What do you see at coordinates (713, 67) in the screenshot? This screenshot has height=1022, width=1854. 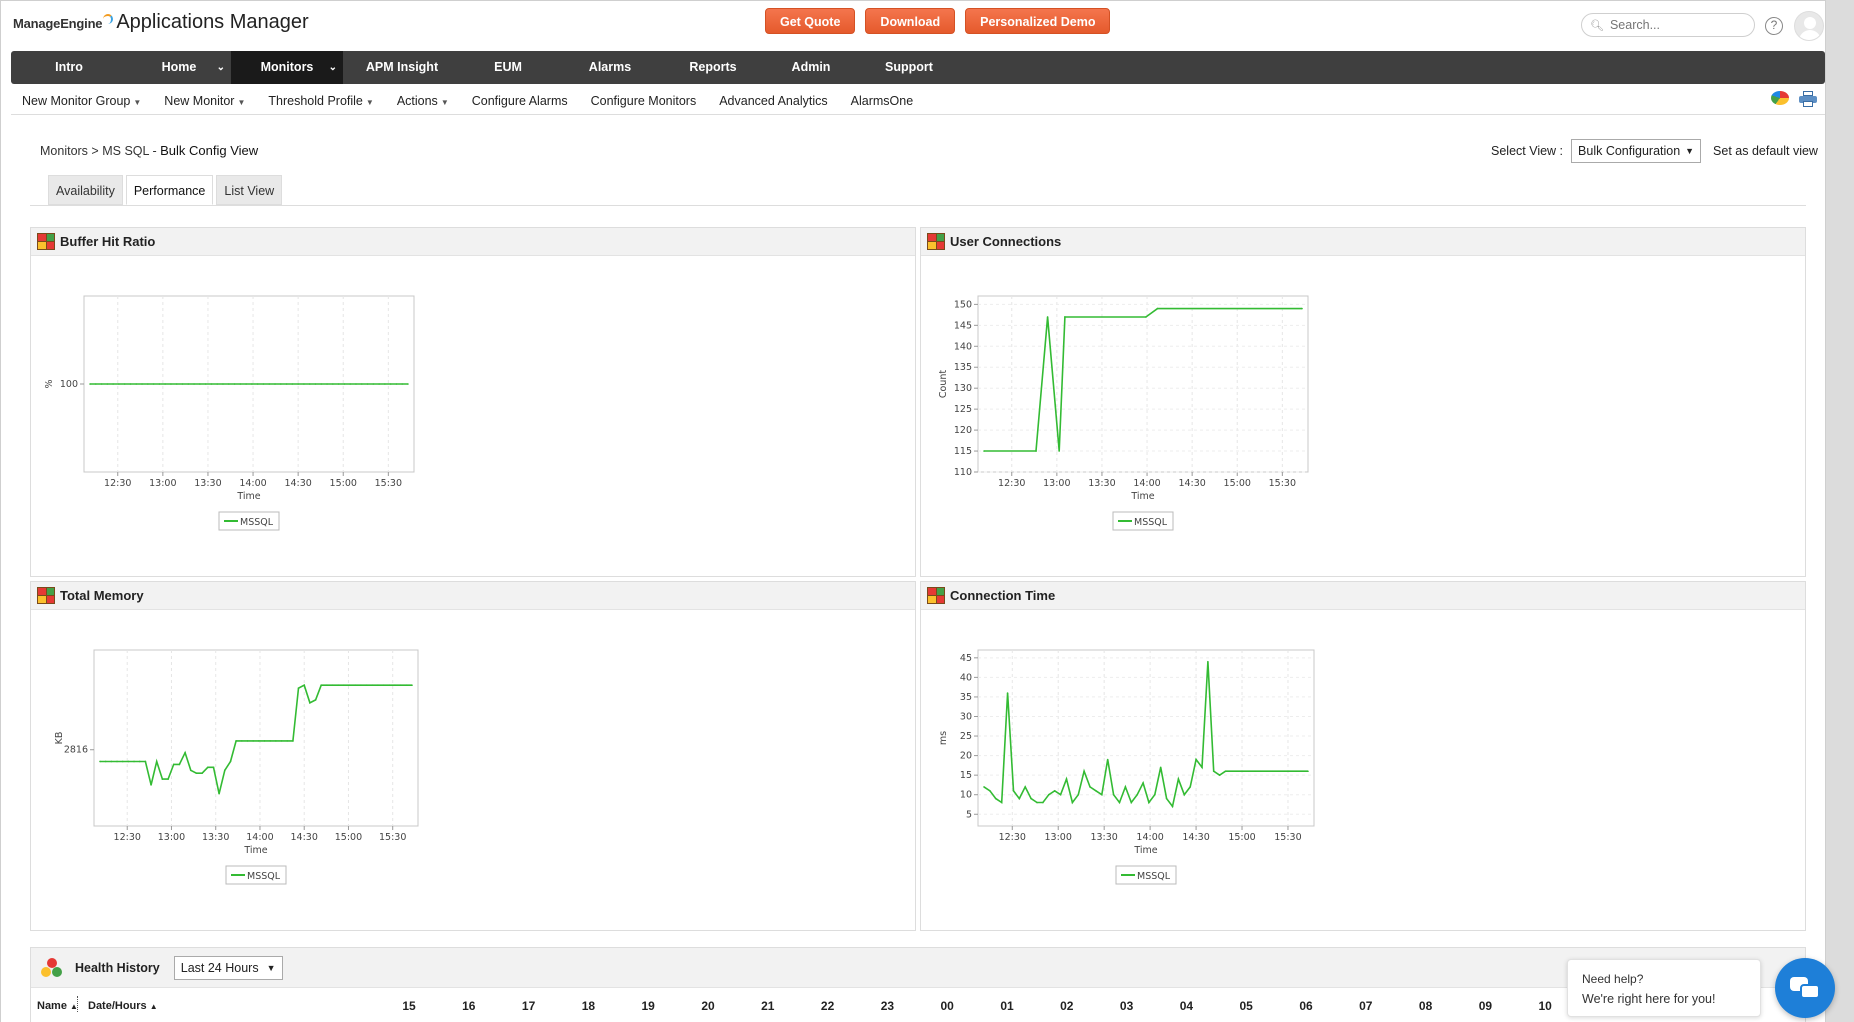 I see `nav-reports: Reports` at bounding box center [713, 67].